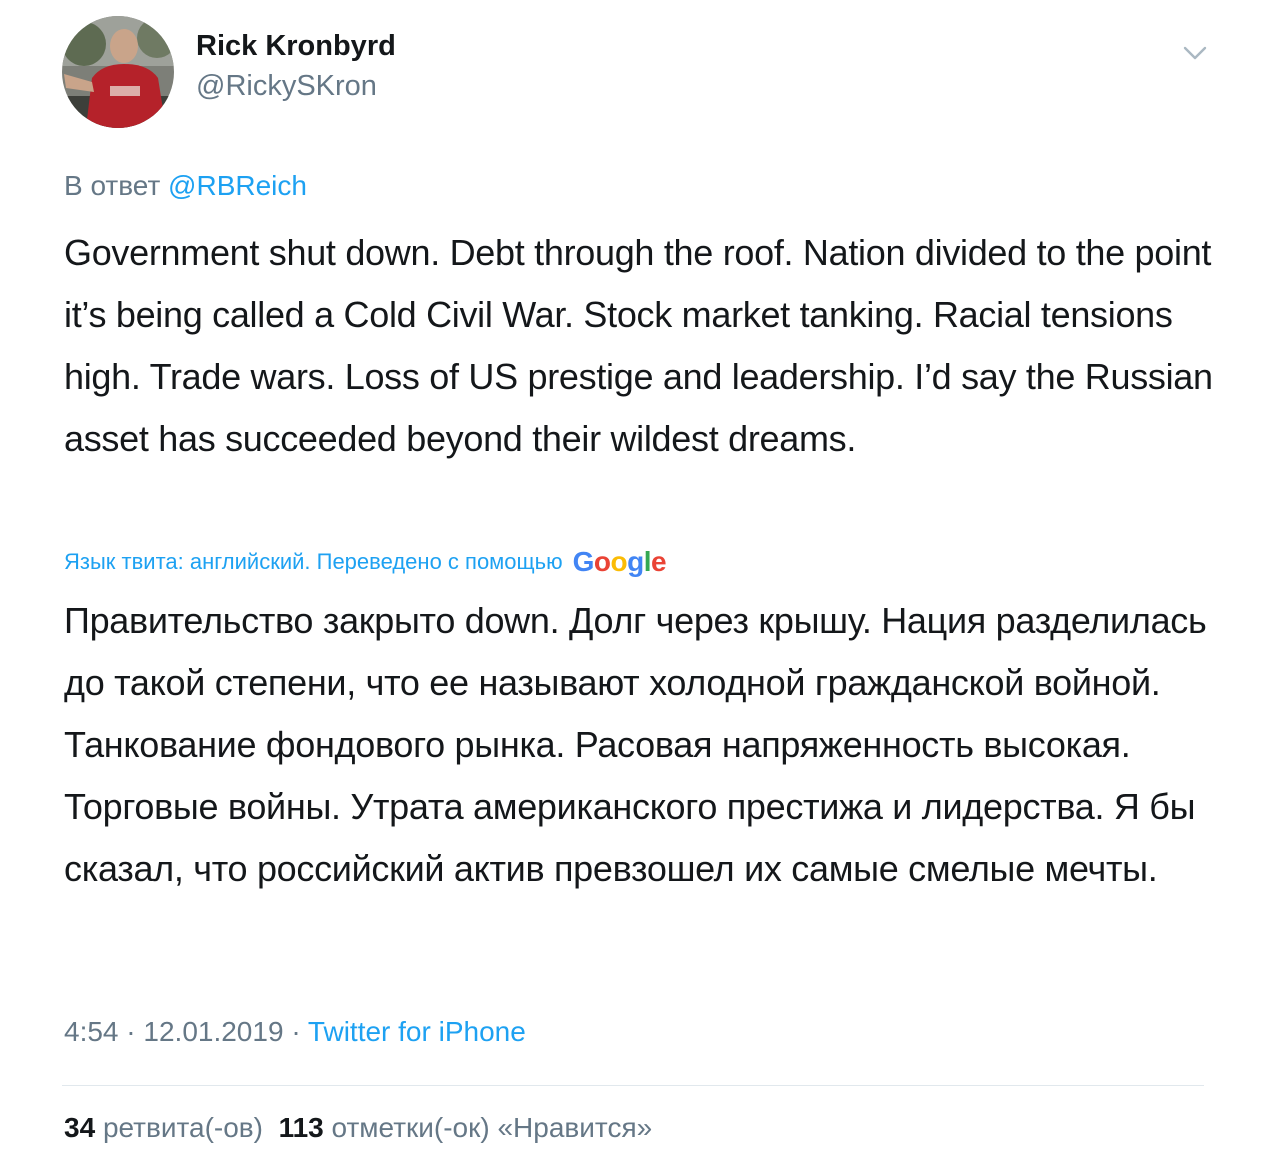  What do you see at coordinates (301, 1127) in the screenshot?
I see `likes-count: 113` at bounding box center [301, 1127].